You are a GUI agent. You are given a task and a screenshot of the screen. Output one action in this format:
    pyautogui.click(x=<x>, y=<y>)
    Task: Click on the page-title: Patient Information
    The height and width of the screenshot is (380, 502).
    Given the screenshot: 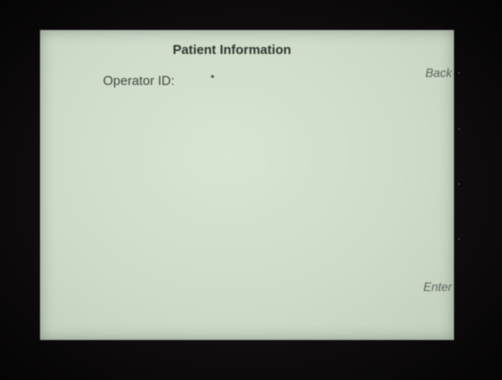 What is the action you would take?
    pyautogui.click(x=232, y=49)
    